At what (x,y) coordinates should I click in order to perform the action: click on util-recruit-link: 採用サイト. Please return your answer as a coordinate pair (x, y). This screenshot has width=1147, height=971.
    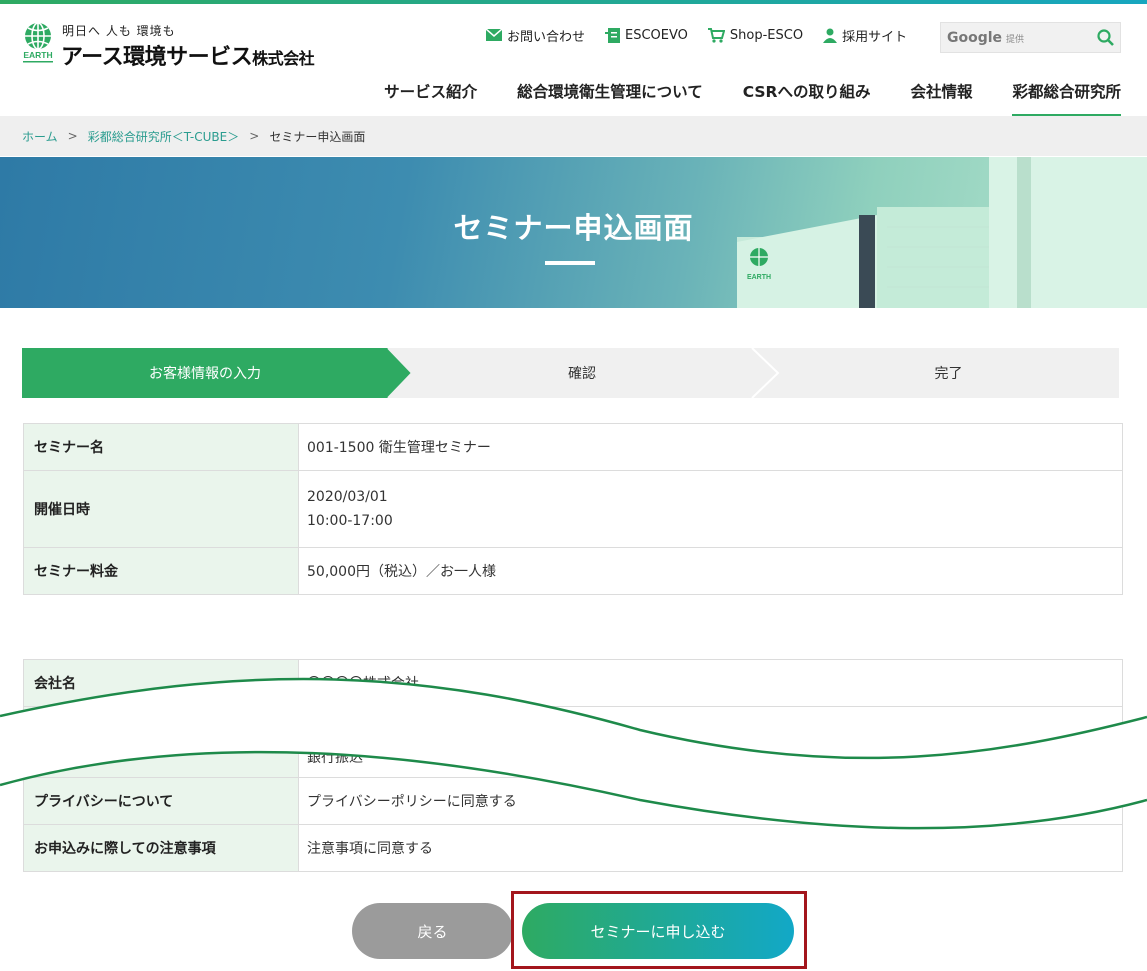
    Looking at the image, I should click on (865, 35).